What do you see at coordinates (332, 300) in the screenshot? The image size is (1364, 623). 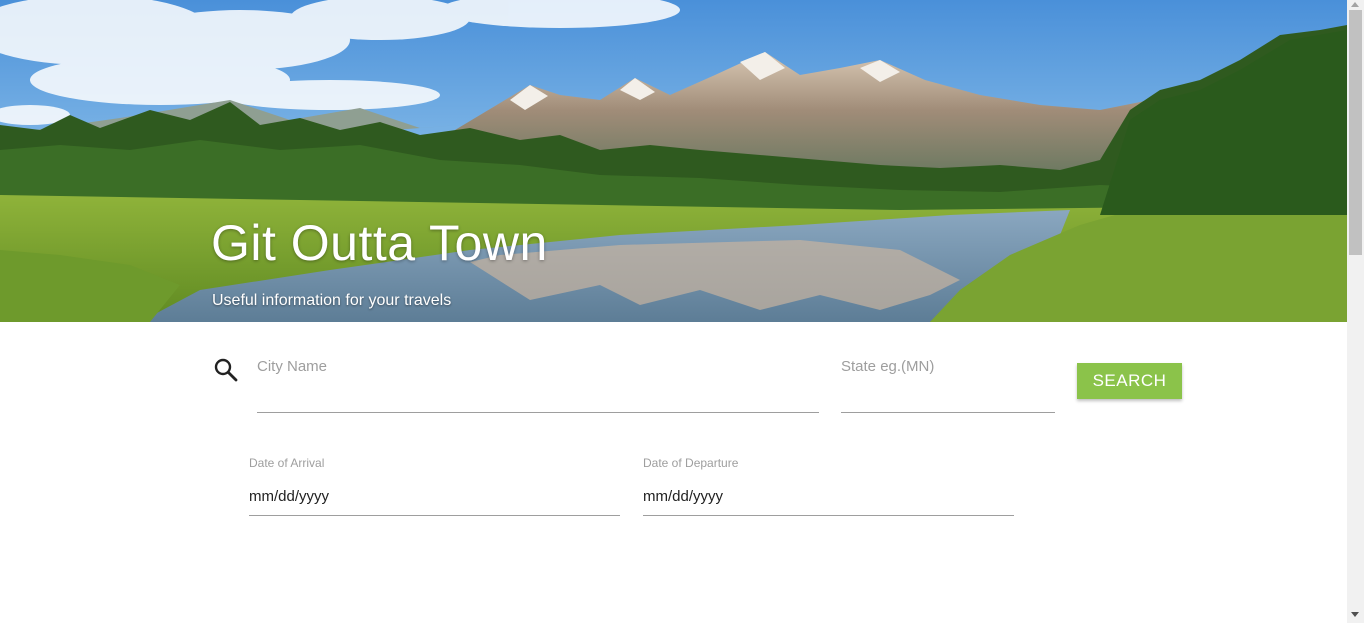 I see `site-subtitle: Useful information for your travels` at bounding box center [332, 300].